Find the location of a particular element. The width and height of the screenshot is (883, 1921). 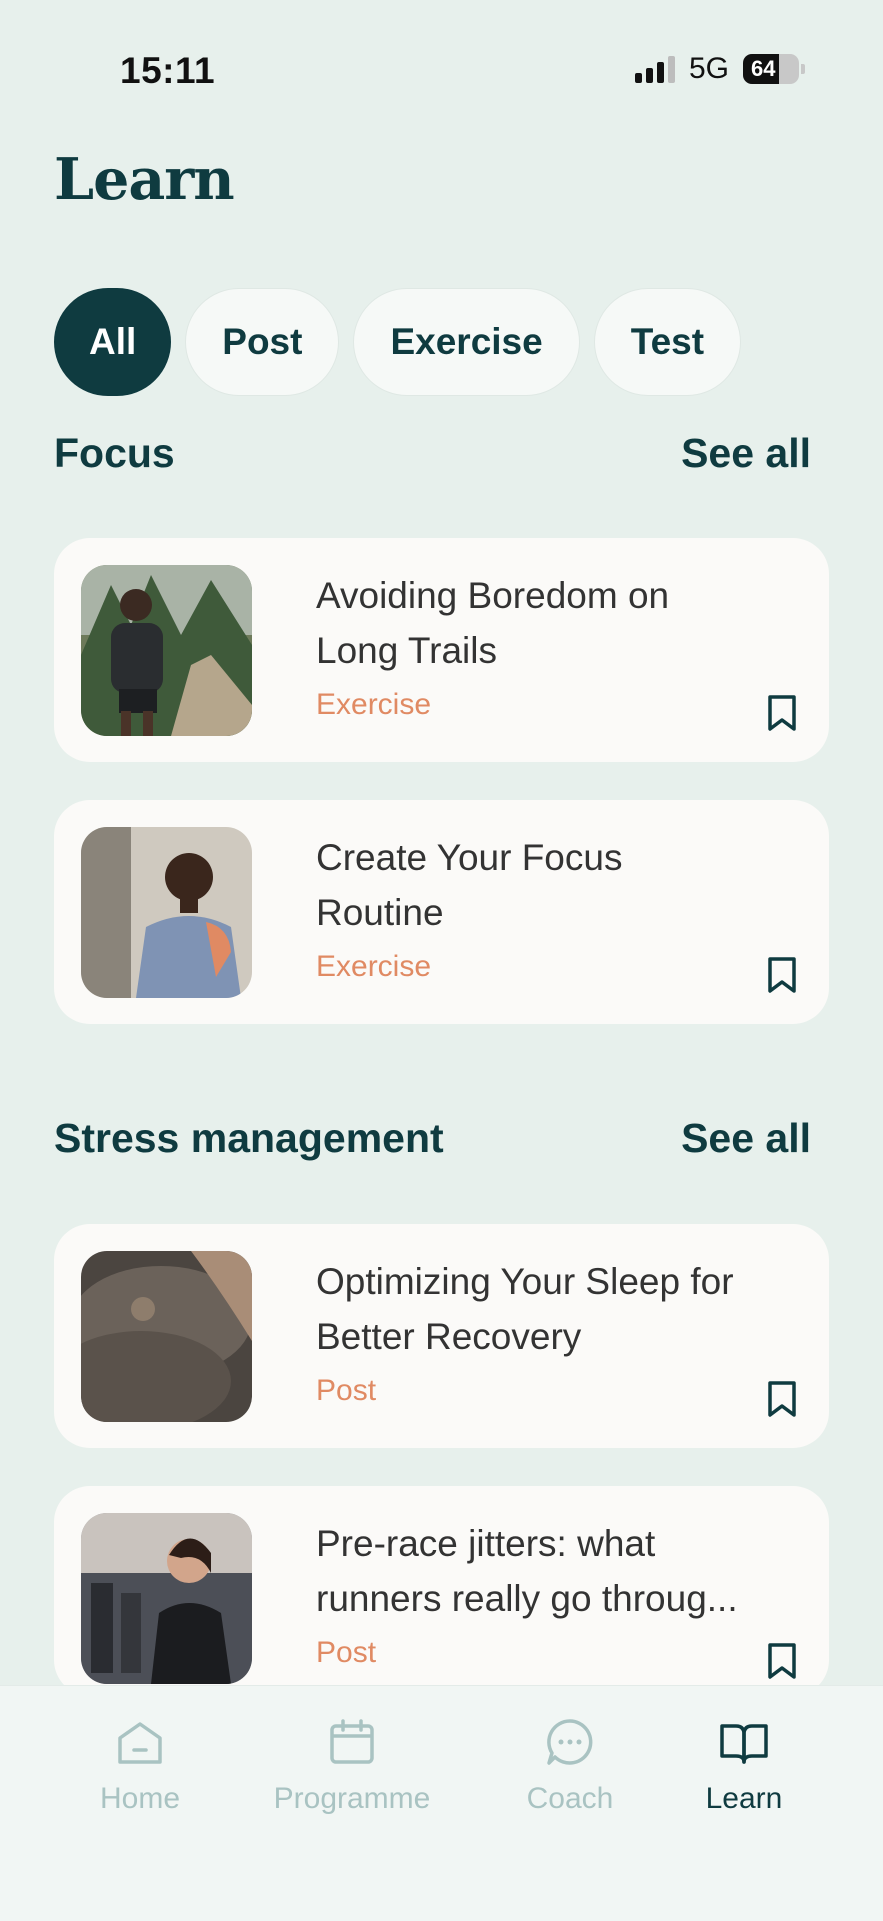

section-title: Stress management is located at coordinates (249, 1138).